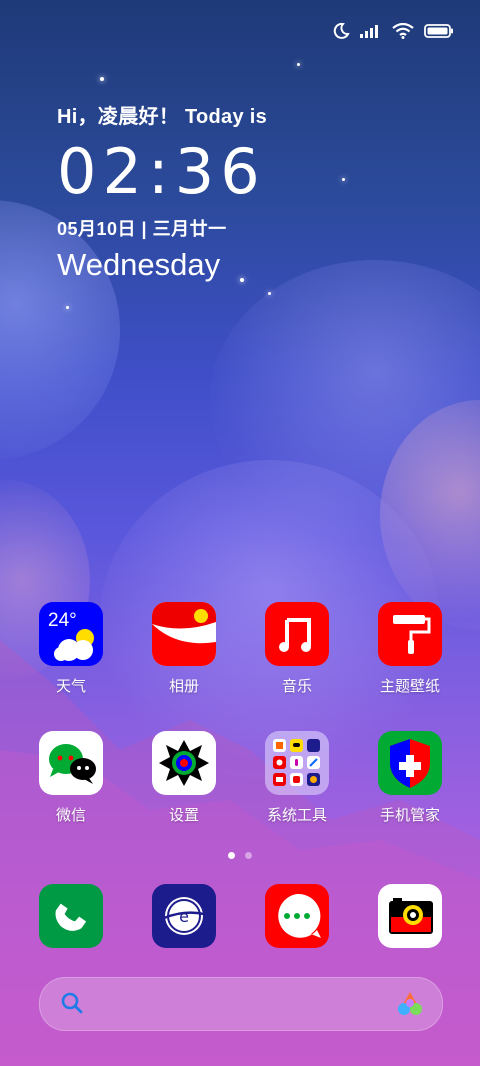  What do you see at coordinates (70, 815) in the screenshot?
I see `app-label: 微信` at bounding box center [70, 815].